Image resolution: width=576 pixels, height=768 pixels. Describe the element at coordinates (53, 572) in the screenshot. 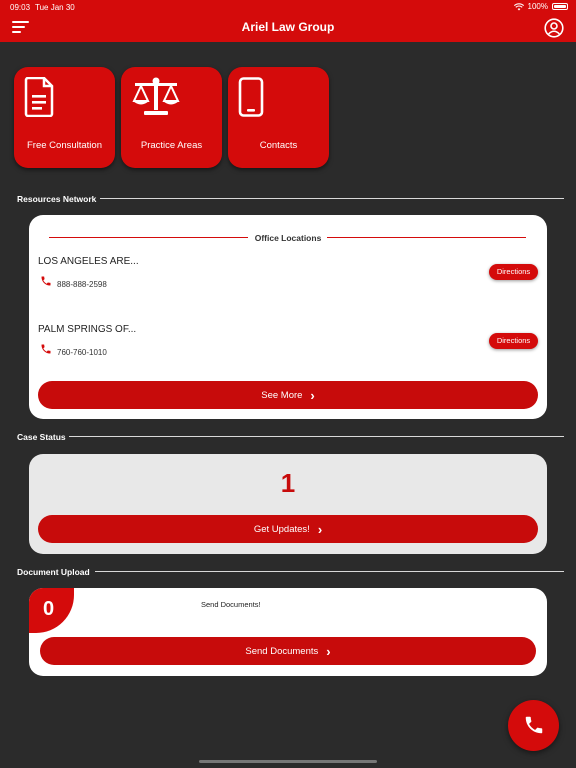

I see `section-title-document-upload: Document Upload` at that location.